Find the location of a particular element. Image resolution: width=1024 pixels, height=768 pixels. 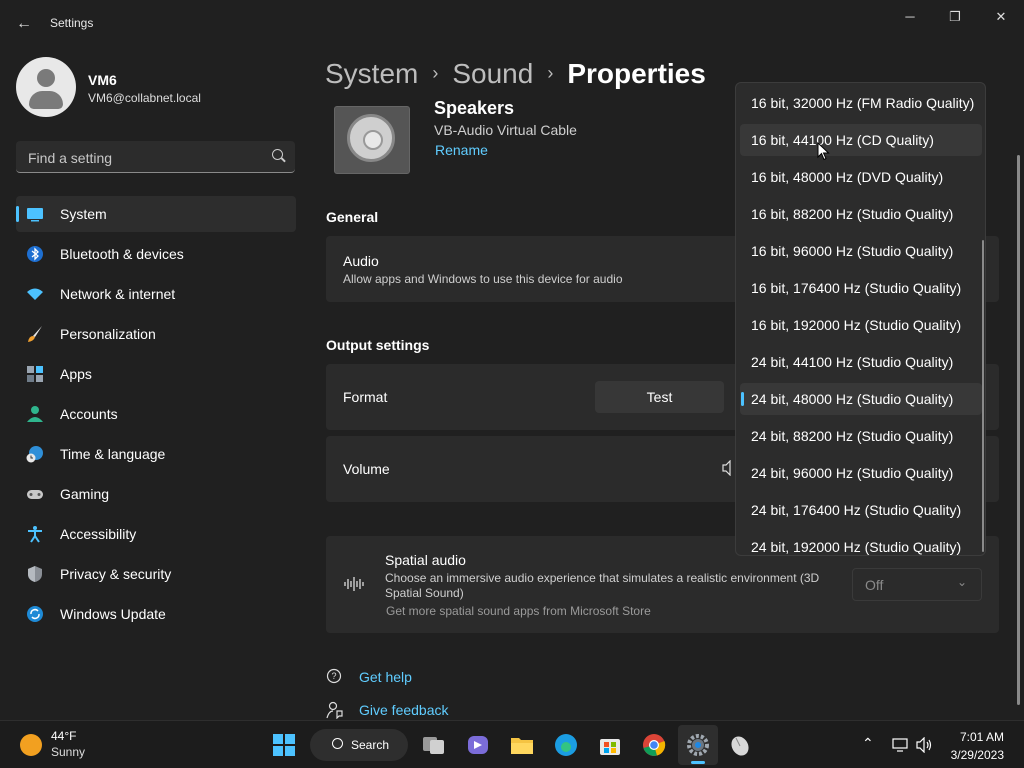

sidebar-item-network: Network & internet is located at coordinates (156, 294).